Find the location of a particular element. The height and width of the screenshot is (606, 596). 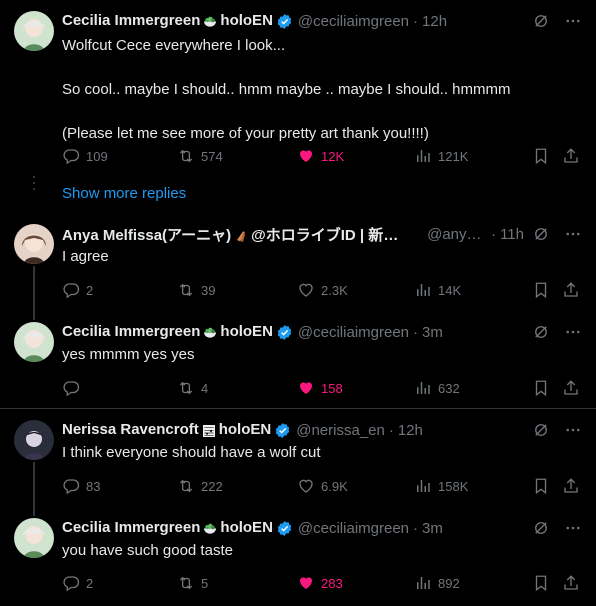

views-button: 892 is located at coordinates (437, 583).